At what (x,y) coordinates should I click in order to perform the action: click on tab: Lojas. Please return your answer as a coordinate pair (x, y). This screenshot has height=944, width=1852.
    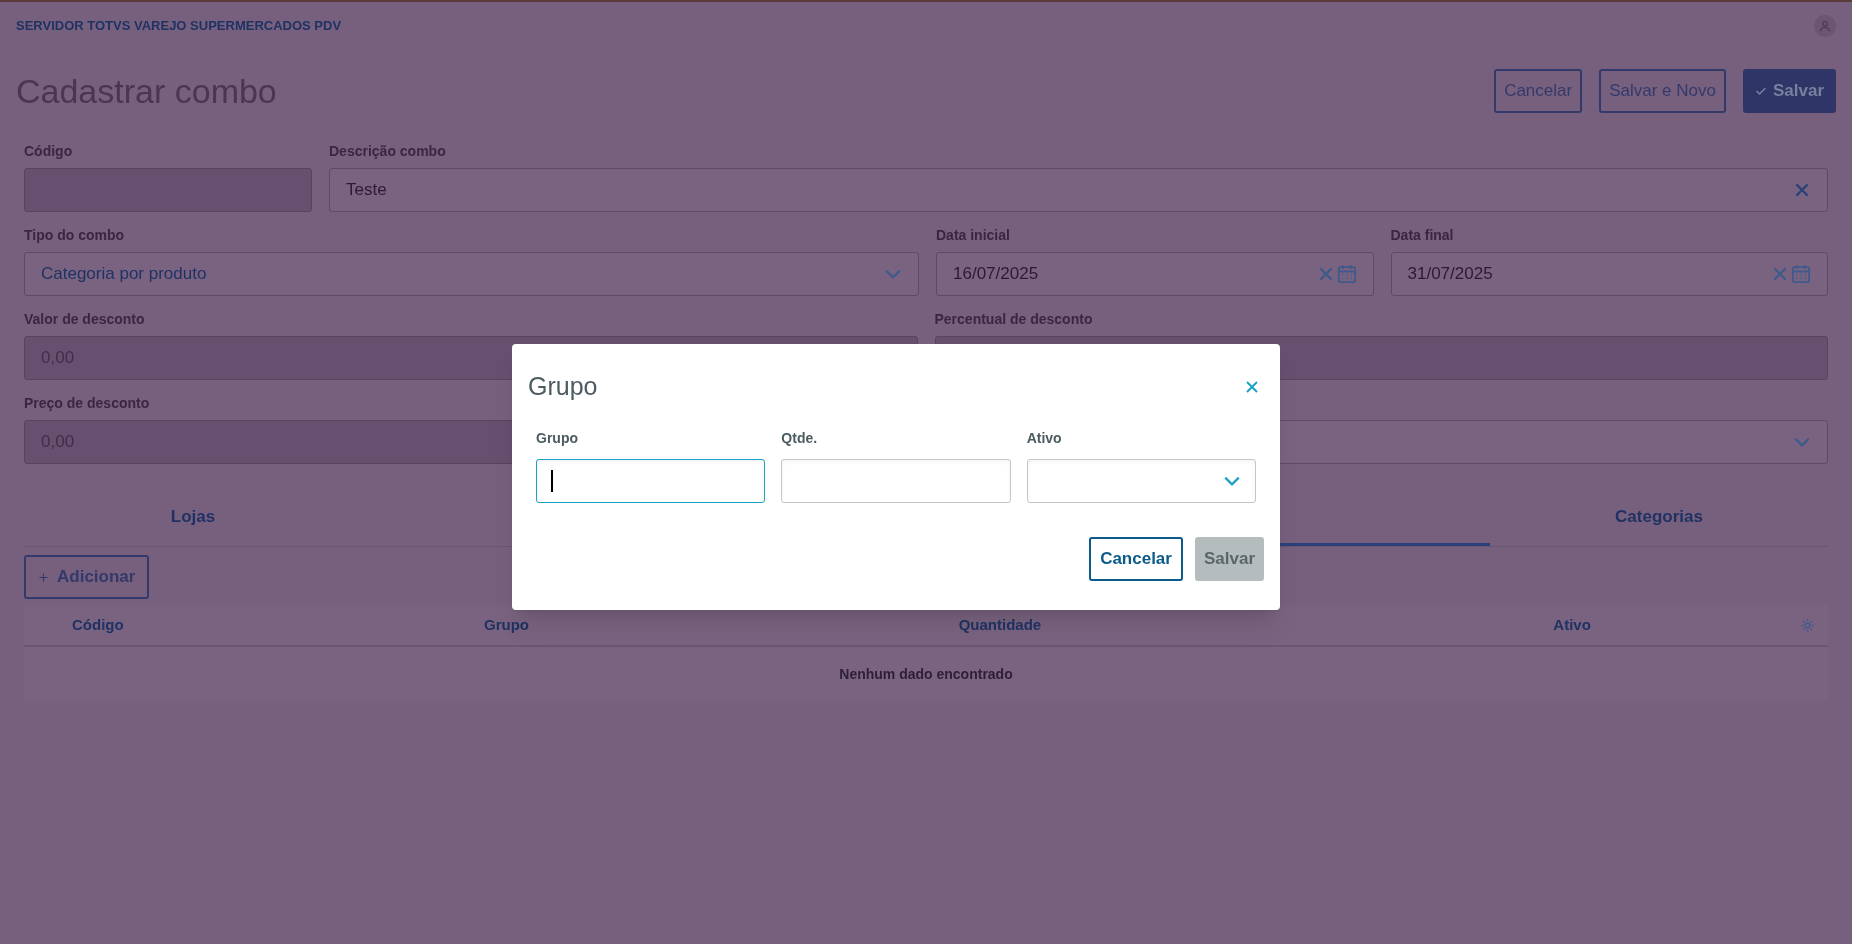
    Looking at the image, I should click on (193, 518).